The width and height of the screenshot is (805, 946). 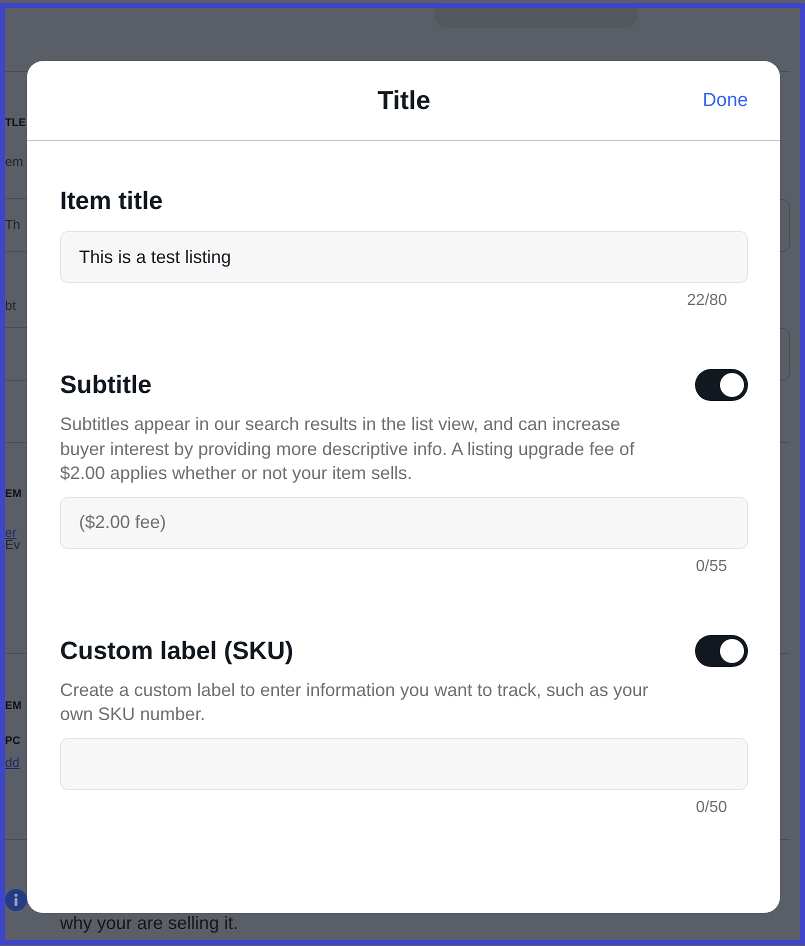 I want to click on section-heading: Custom label (SKU), so click(x=177, y=651).